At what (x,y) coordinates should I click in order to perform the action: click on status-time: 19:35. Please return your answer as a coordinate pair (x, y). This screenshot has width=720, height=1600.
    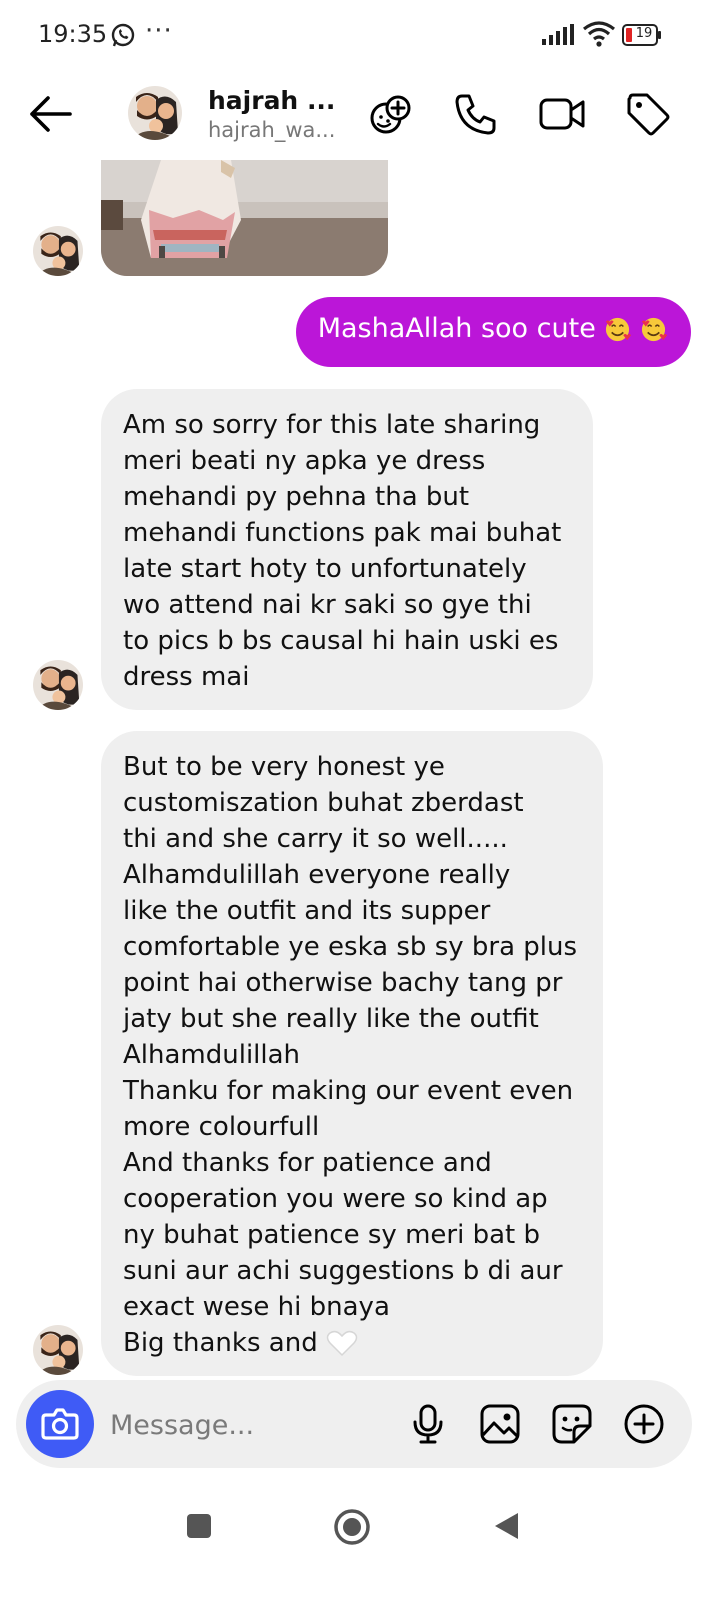
    Looking at the image, I should click on (73, 34).